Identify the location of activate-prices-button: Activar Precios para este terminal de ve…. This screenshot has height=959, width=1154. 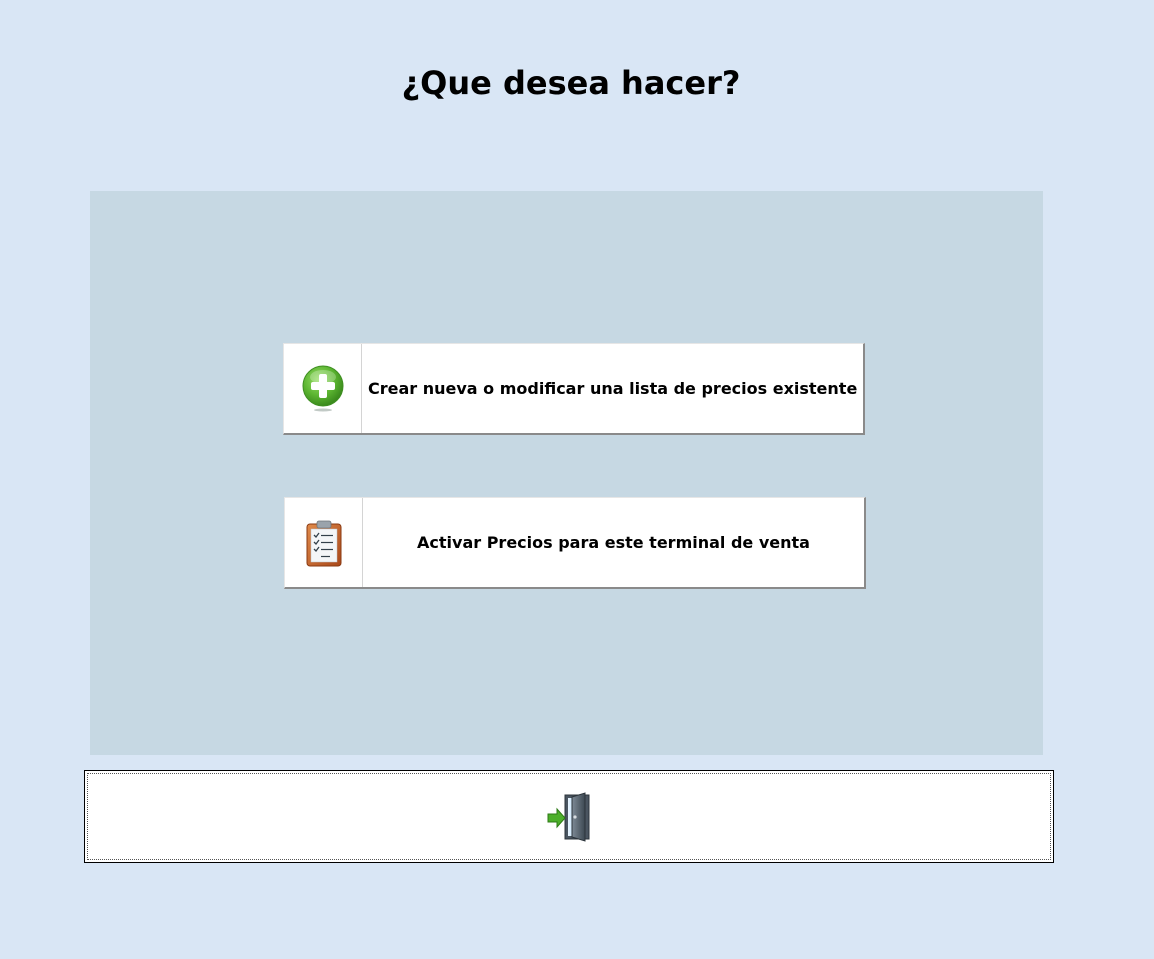
(575, 543).